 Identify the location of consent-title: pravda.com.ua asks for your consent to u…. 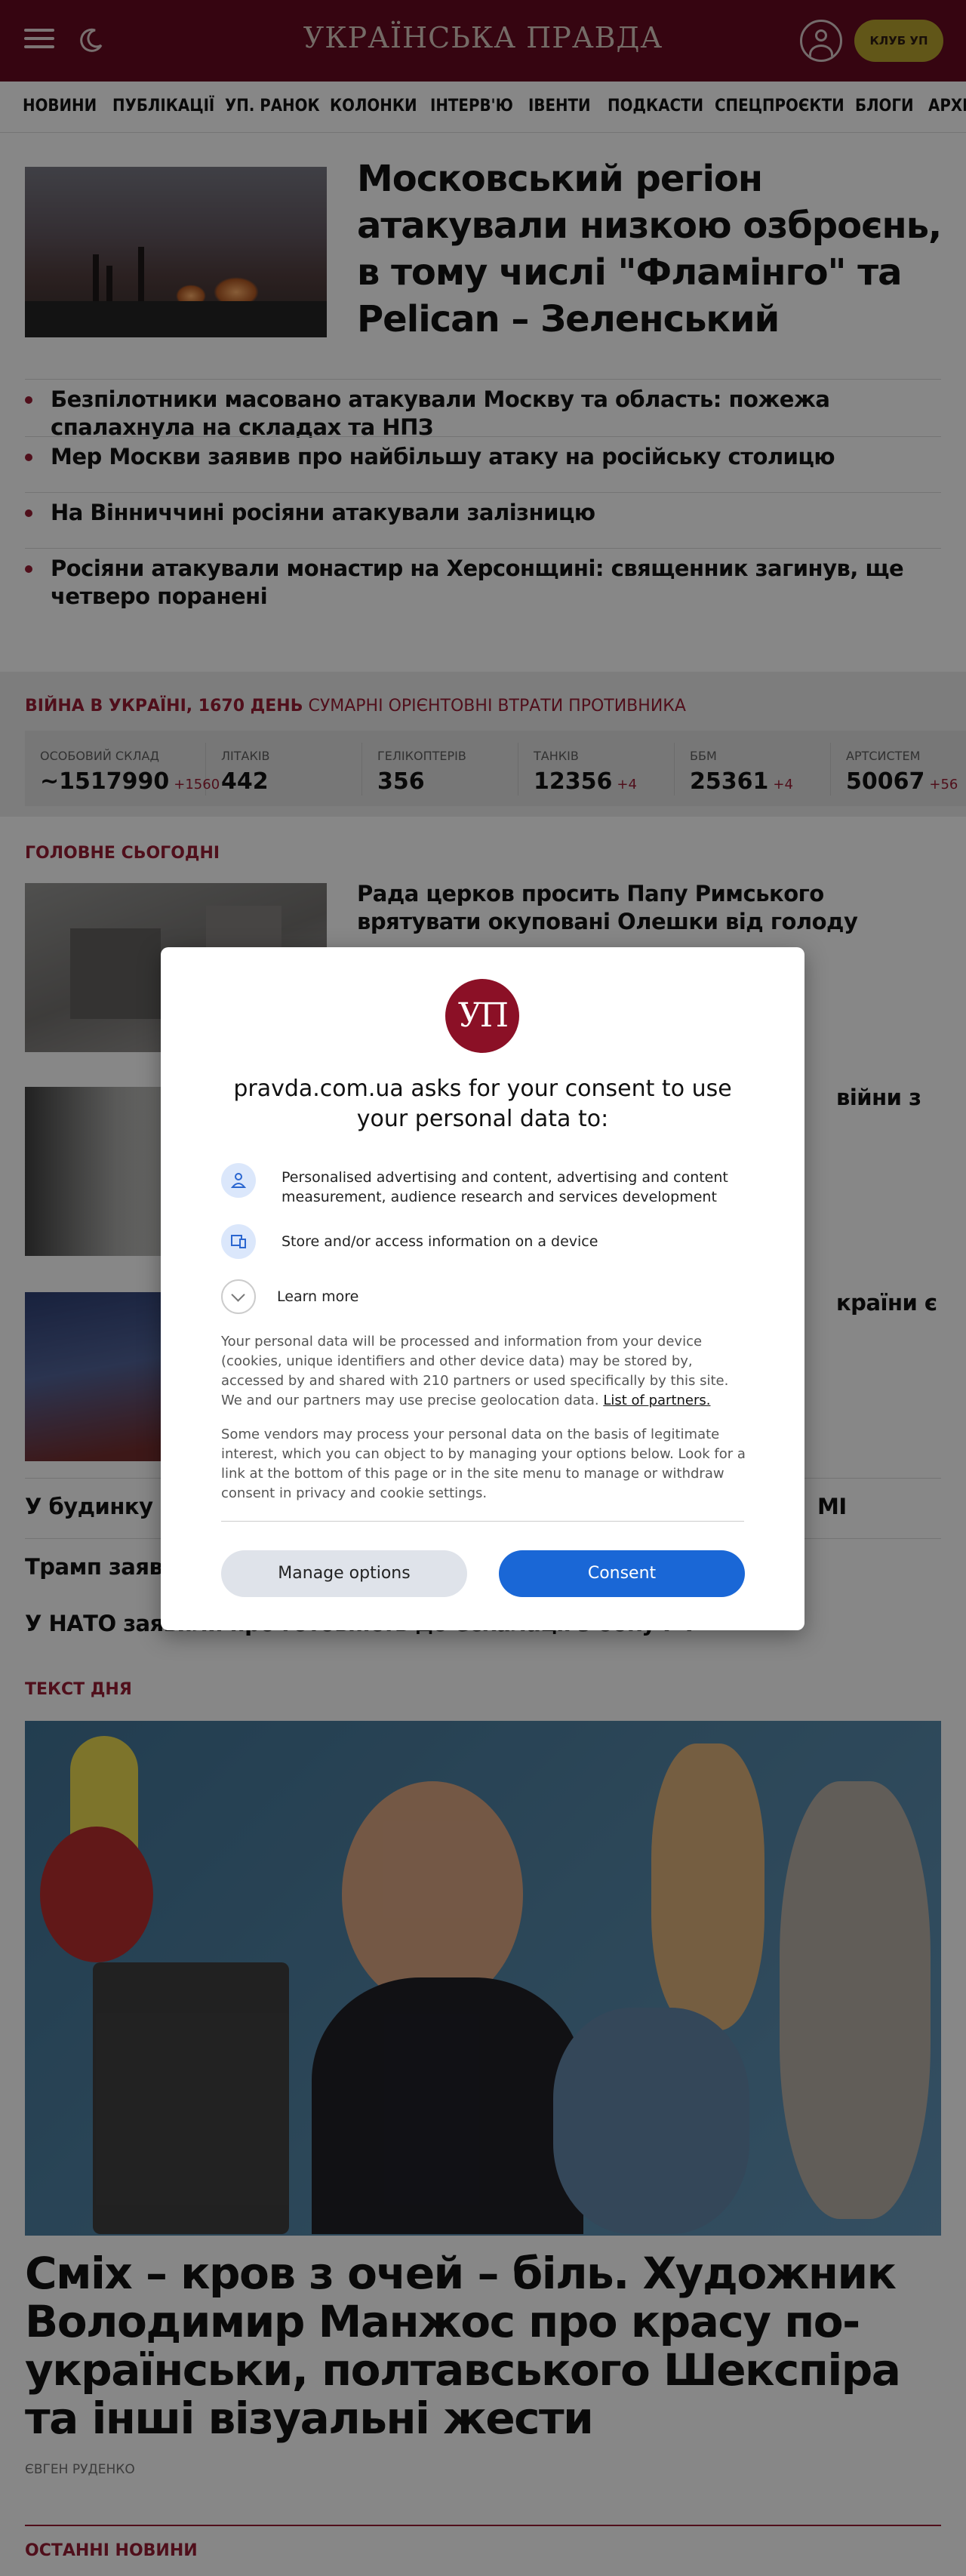
(482, 1104).